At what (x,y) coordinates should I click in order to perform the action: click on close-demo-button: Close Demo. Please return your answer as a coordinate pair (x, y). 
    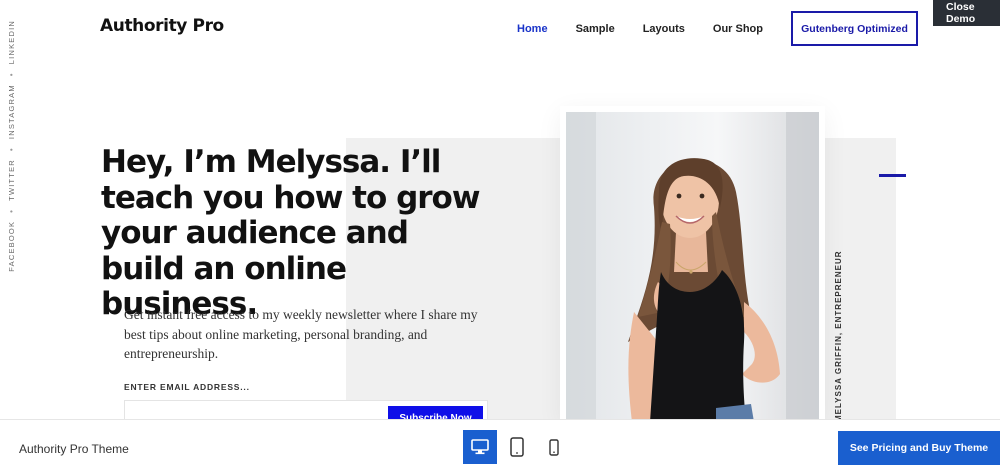
    Looking at the image, I should click on (966, 13).